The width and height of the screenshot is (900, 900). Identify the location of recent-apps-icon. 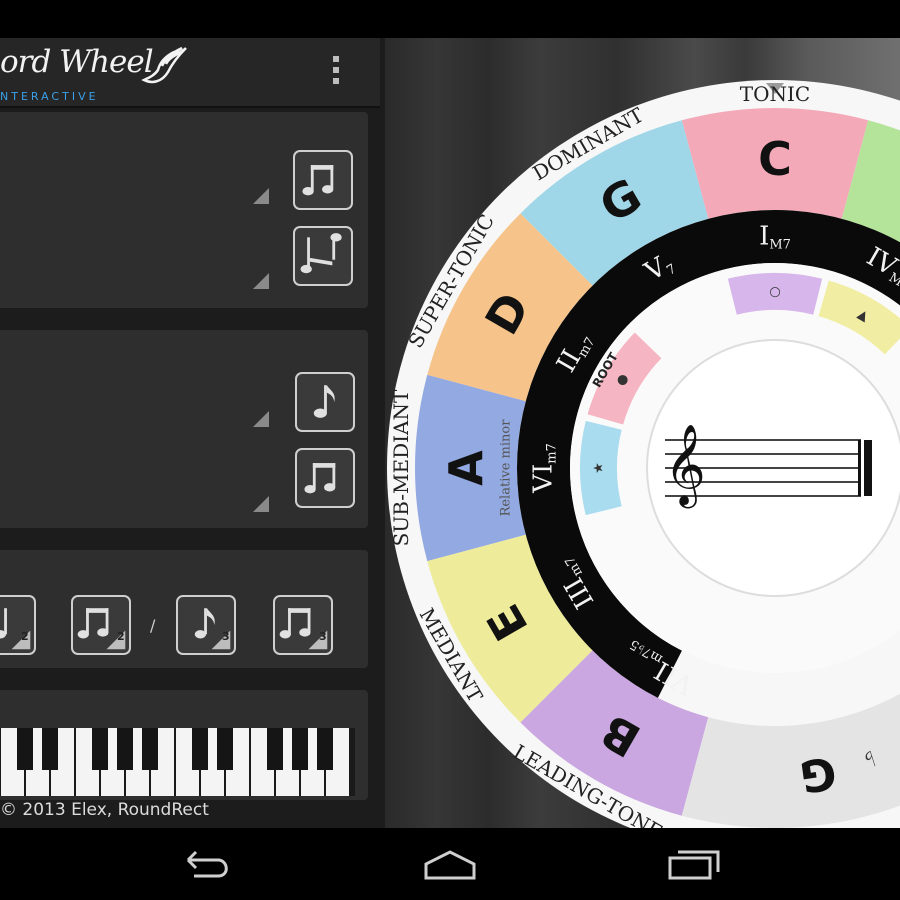
(694, 865).